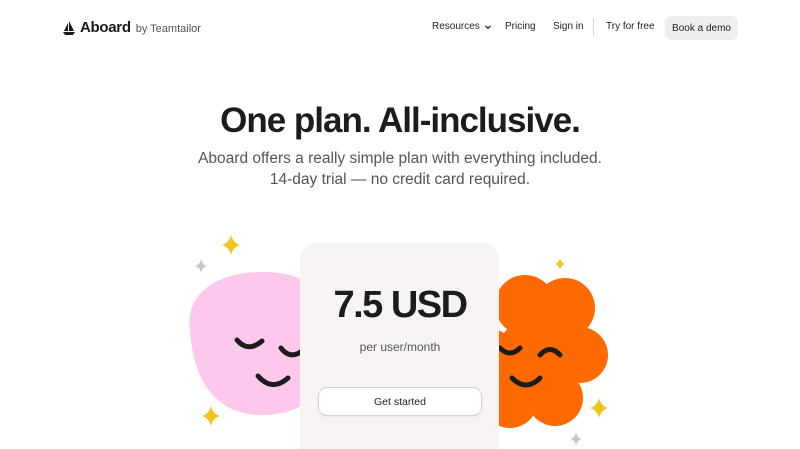 The height and width of the screenshot is (449, 800). Describe the element at coordinates (400, 347) in the screenshot. I see `plan-period: per user/month` at that location.